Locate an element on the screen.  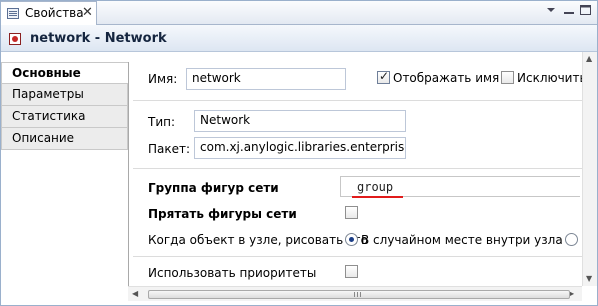
network-shapes-group-value: group is located at coordinates (375, 187).